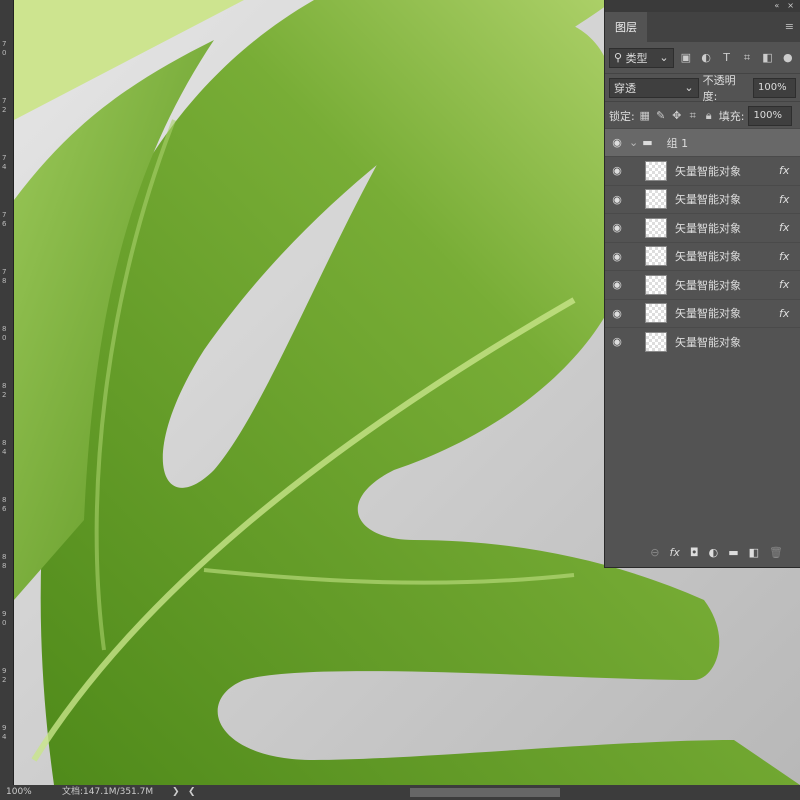  I want to click on ruler-label: 70, so click(4, 48).